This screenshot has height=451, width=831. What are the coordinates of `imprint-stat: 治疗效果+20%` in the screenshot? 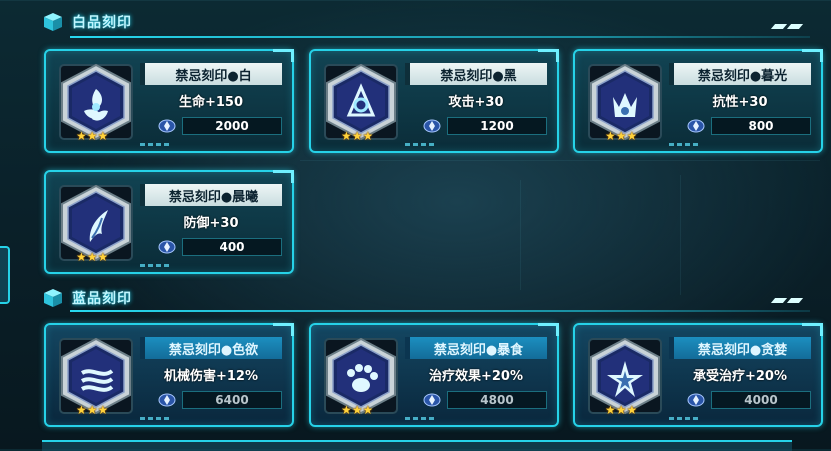 It's located at (475, 376).